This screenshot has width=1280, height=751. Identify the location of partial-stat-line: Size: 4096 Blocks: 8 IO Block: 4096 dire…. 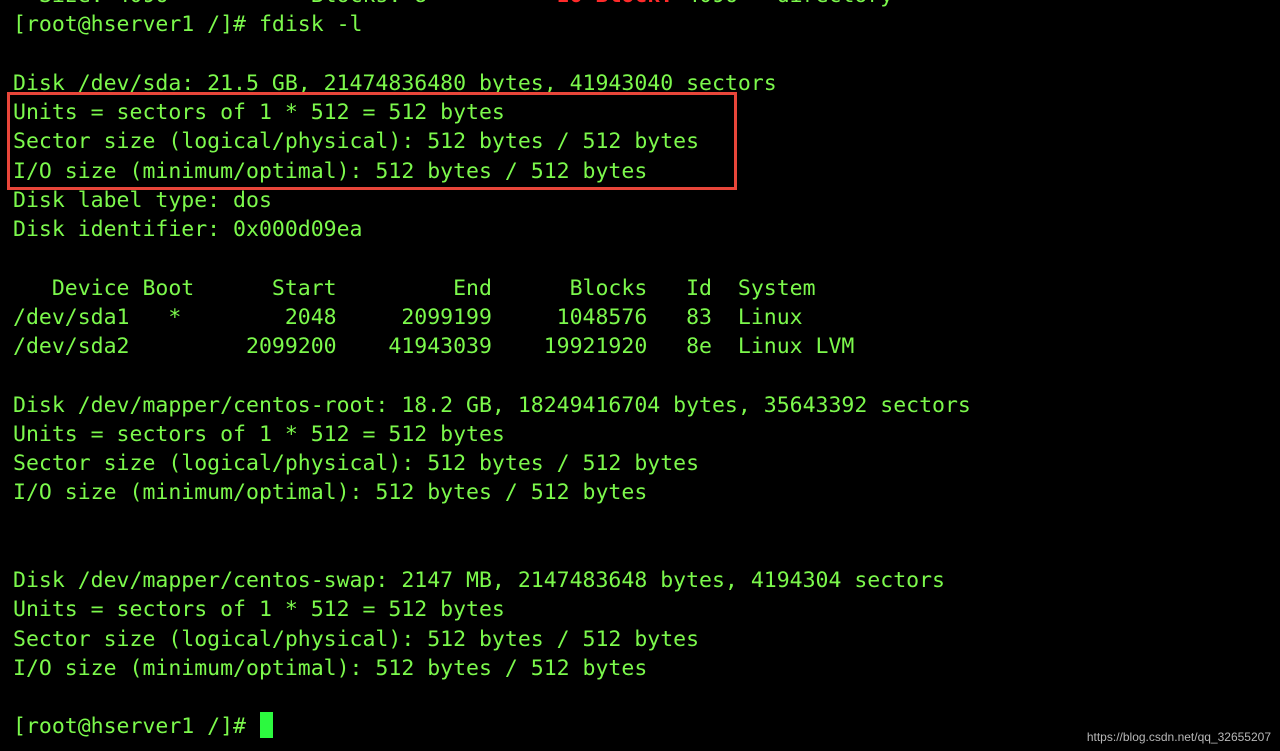
(646, 5).